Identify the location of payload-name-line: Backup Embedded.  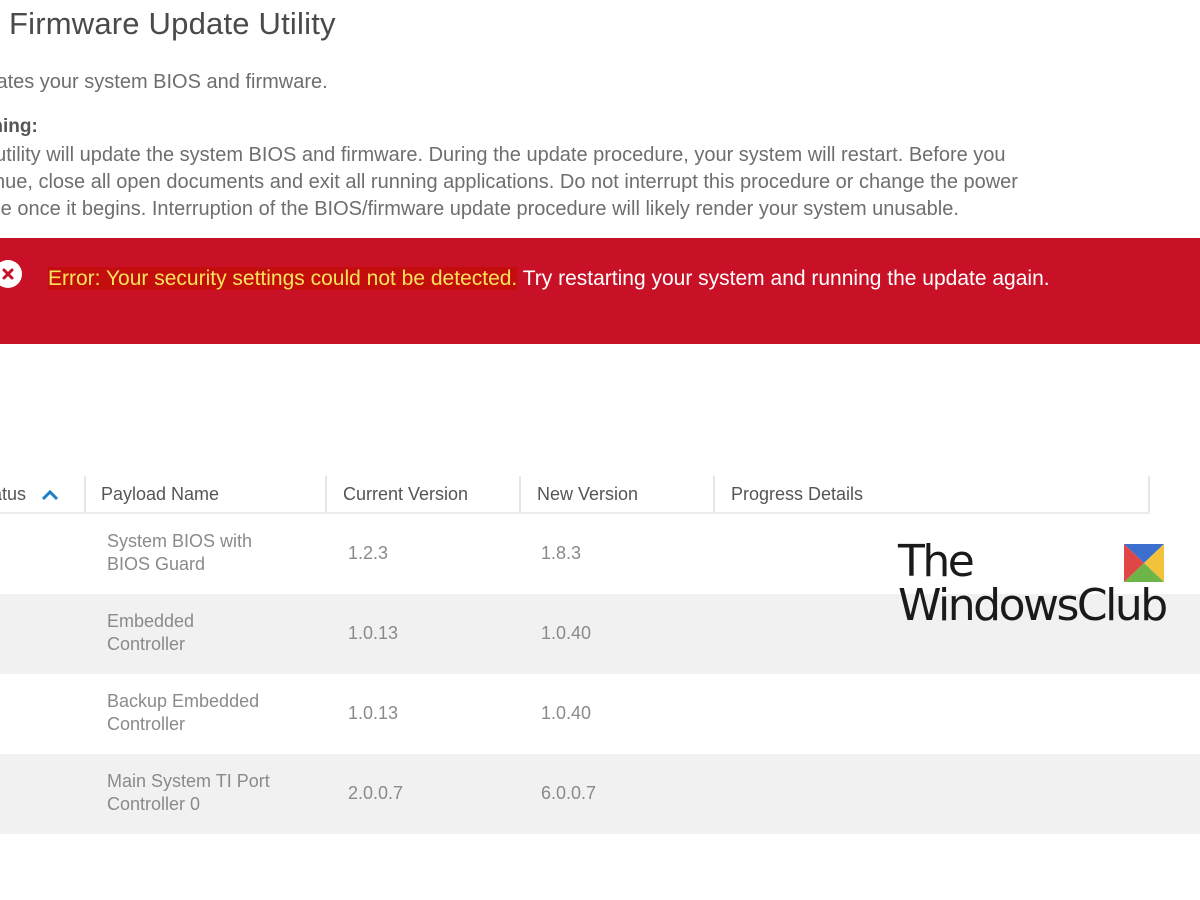
(183, 701).